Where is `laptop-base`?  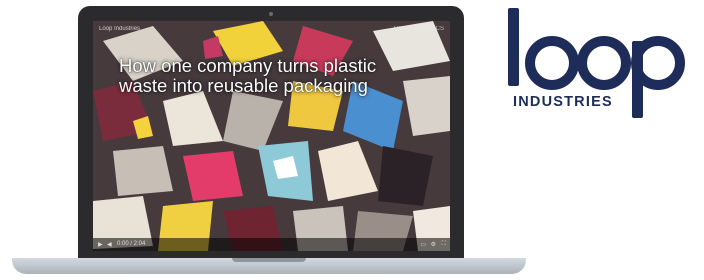 laptop-base is located at coordinates (269, 266).